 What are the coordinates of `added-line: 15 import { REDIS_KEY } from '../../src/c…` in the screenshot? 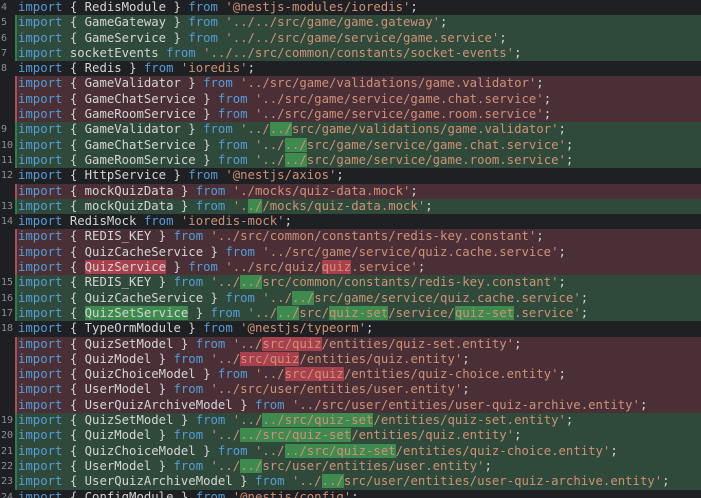 It's located at (350, 283).